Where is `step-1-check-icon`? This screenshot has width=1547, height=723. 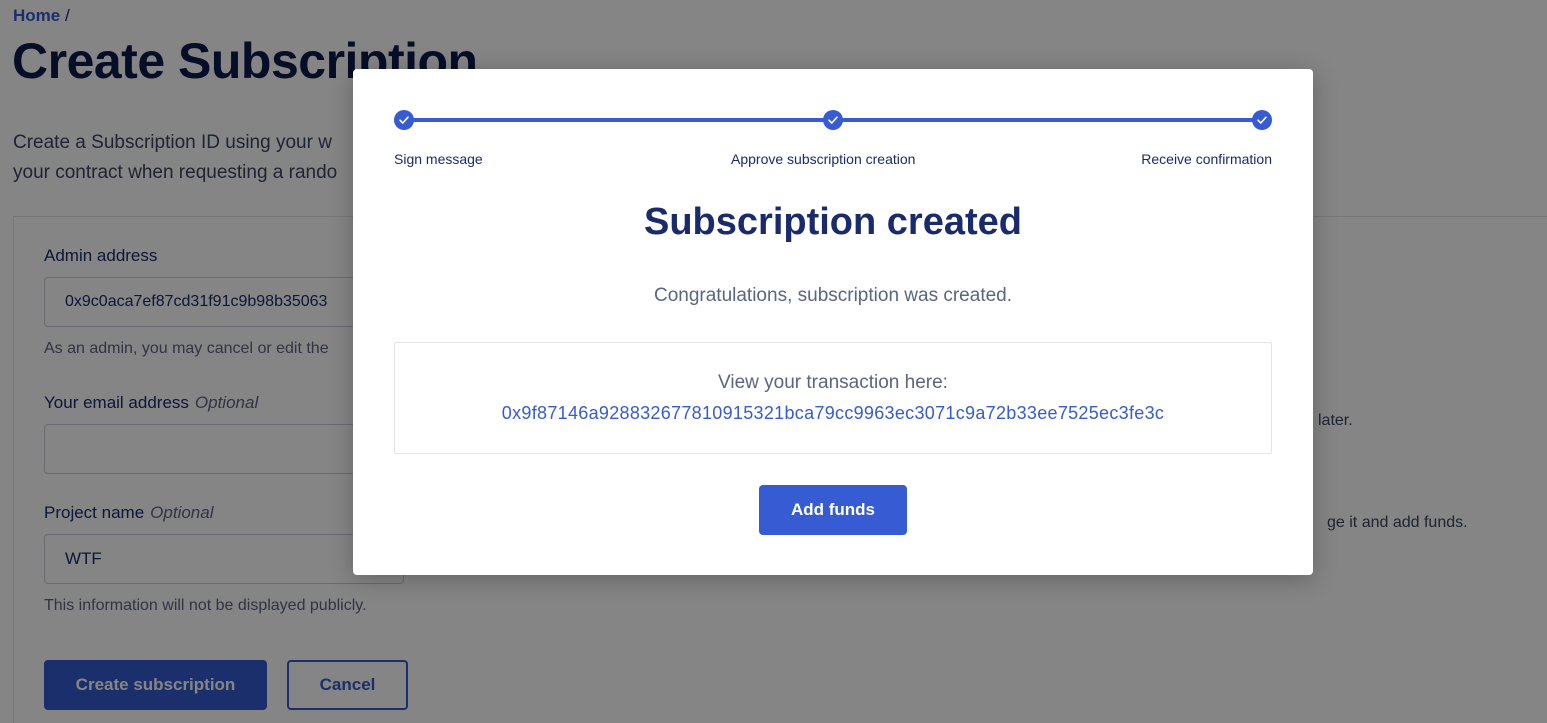
step-1-check-icon is located at coordinates (404, 120).